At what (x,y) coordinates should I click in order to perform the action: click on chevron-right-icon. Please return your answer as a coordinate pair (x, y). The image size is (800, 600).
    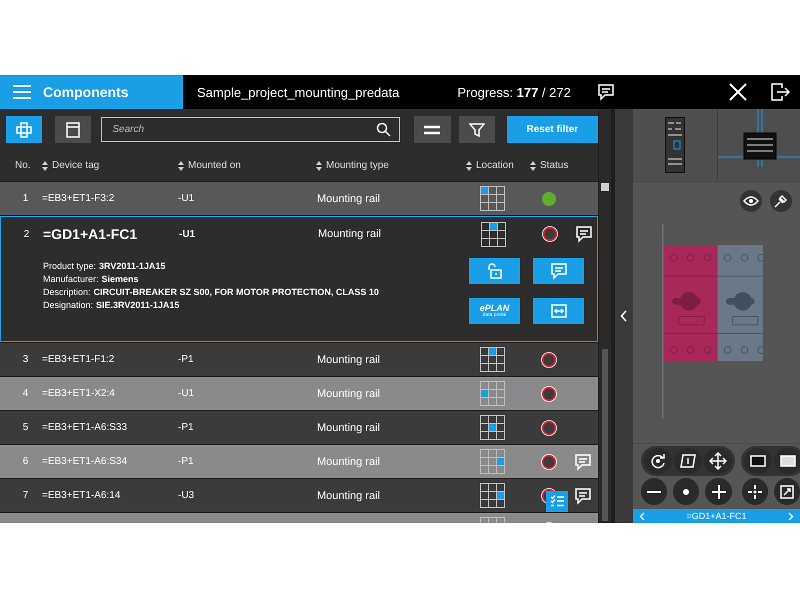
    Looking at the image, I should click on (791, 516).